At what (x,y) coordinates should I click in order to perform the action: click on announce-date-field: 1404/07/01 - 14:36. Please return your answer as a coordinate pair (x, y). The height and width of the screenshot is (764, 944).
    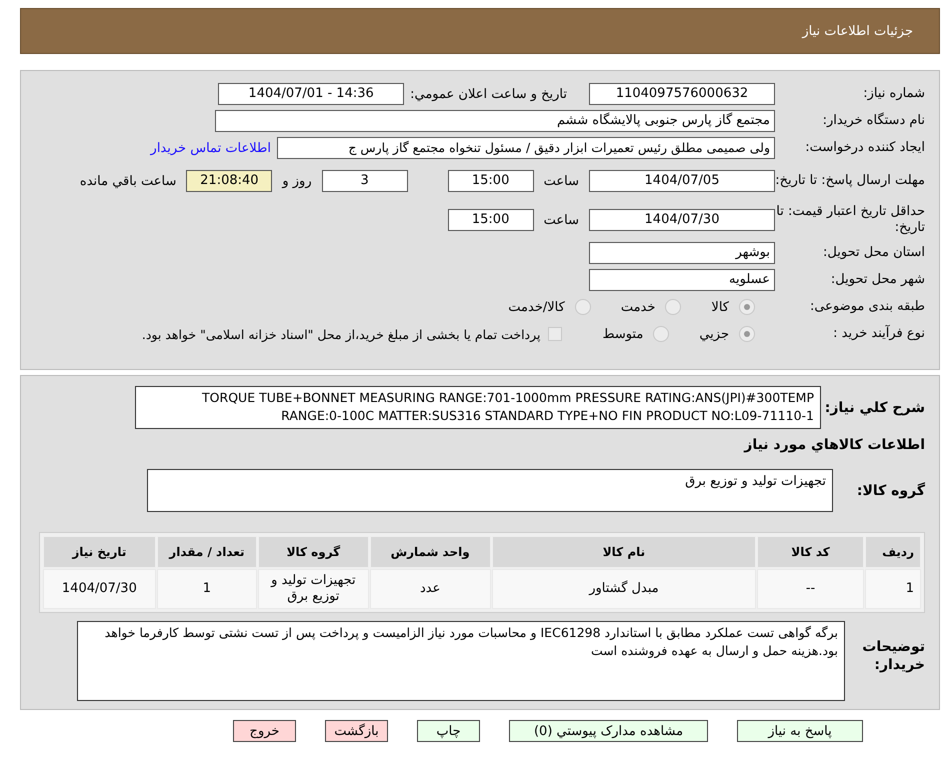
    Looking at the image, I should click on (311, 94).